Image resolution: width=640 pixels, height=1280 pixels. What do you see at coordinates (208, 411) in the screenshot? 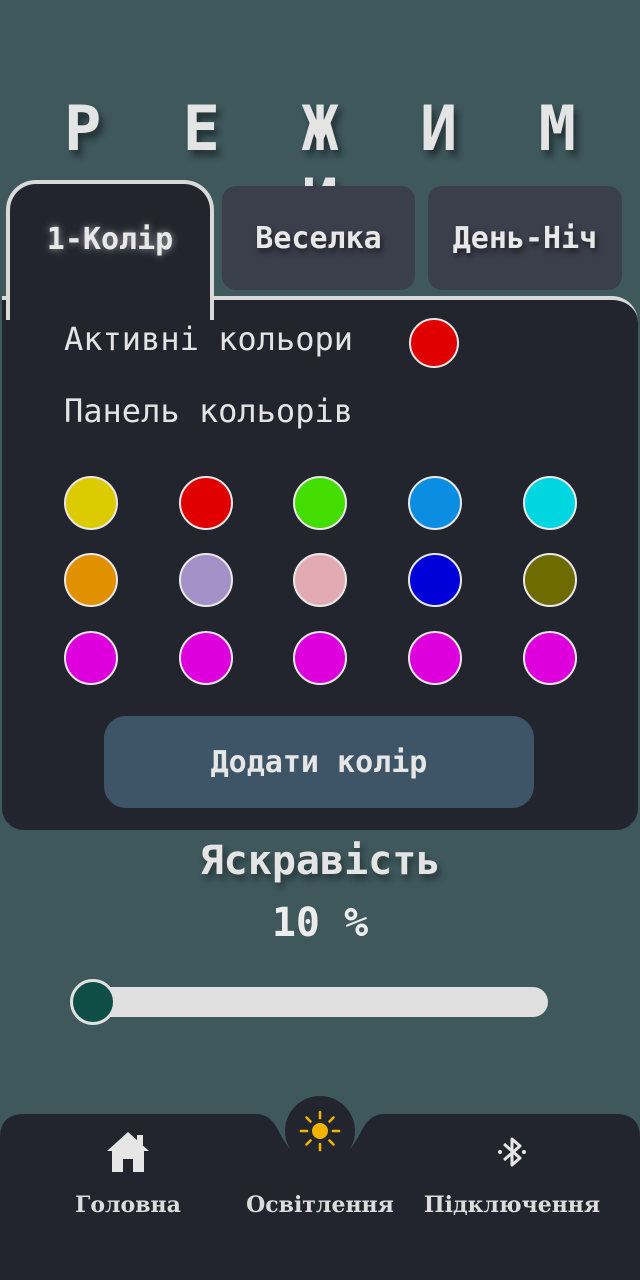
I see `palette-label: Панель кольорів` at bounding box center [208, 411].